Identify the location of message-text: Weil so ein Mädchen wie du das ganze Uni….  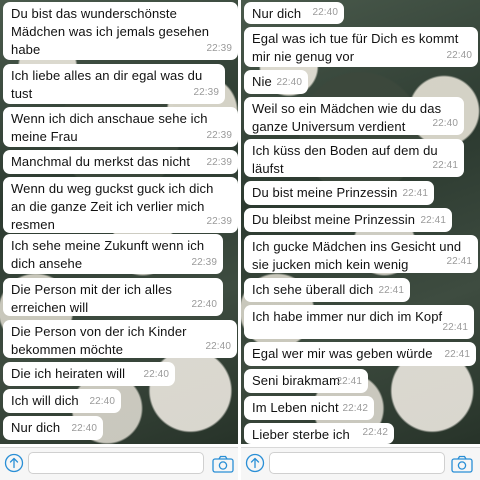
(347, 117).